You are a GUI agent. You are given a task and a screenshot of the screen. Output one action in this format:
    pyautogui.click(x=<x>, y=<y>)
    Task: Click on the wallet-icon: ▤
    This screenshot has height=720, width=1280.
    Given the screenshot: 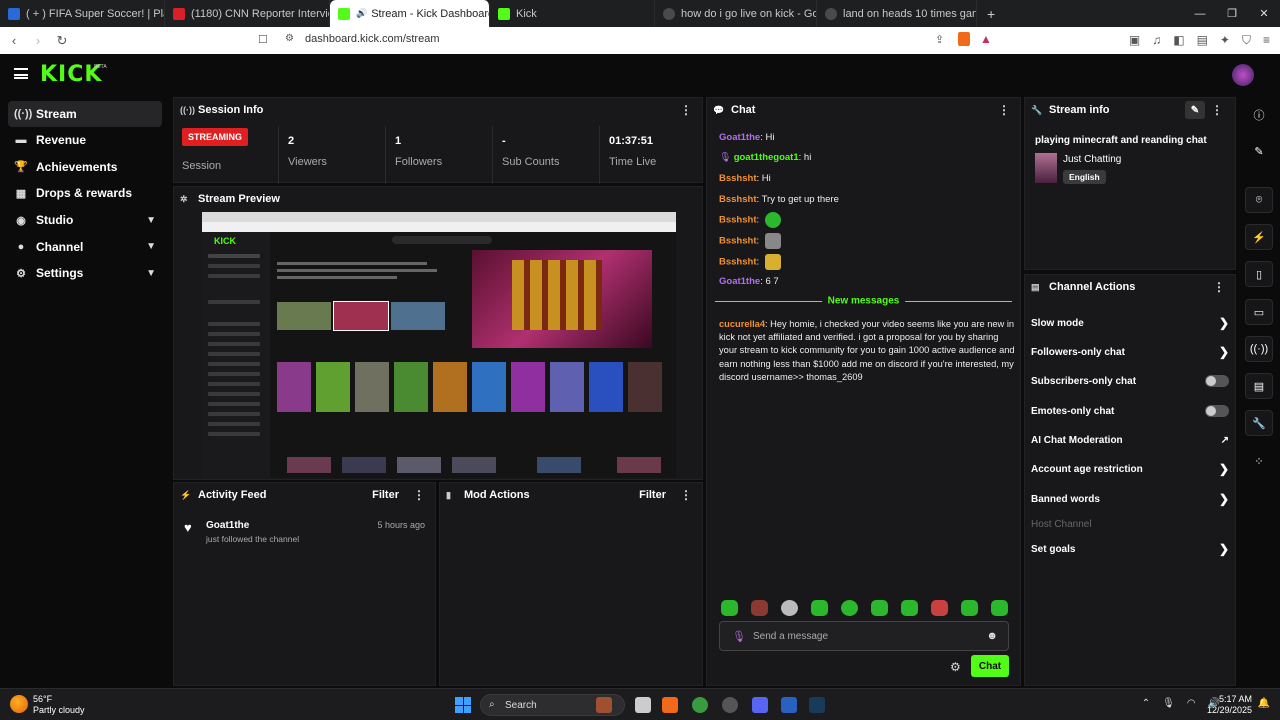 What is the action you would take?
    pyautogui.click(x=1202, y=40)
    